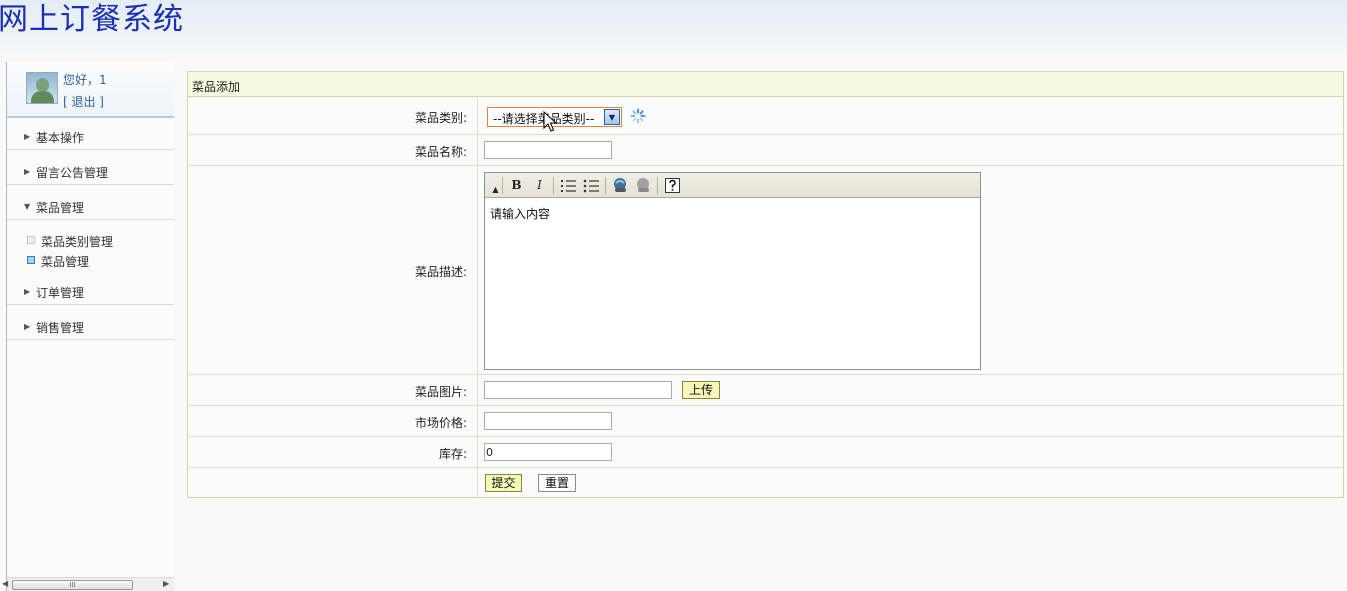 The height and width of the screenshot is (591, 1347). I want to click on stock-label: 库存:, so click(452, 454).